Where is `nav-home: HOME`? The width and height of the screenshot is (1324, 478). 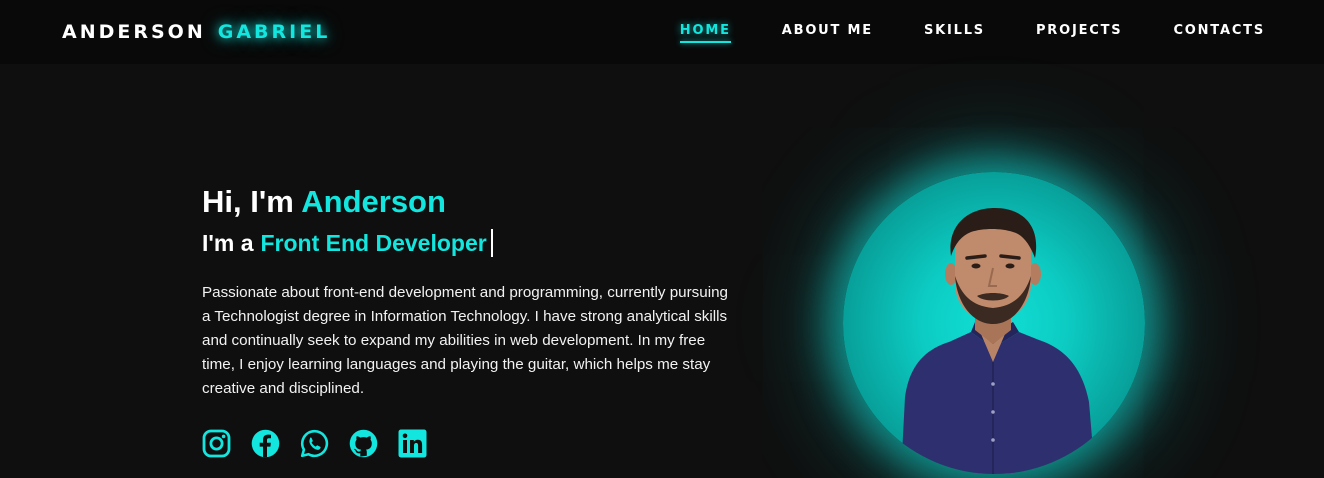 nav-home: HOME is located at coordinates (705, 33).